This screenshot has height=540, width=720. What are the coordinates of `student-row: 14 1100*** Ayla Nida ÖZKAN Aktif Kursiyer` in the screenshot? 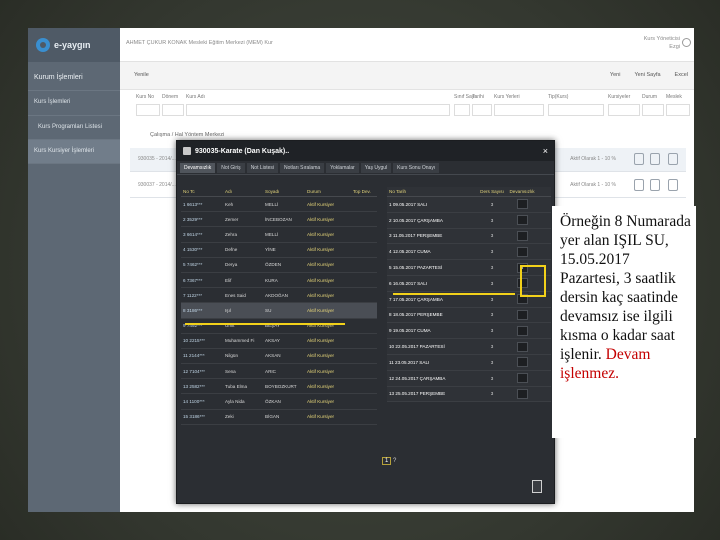 It's located at (279, 402).